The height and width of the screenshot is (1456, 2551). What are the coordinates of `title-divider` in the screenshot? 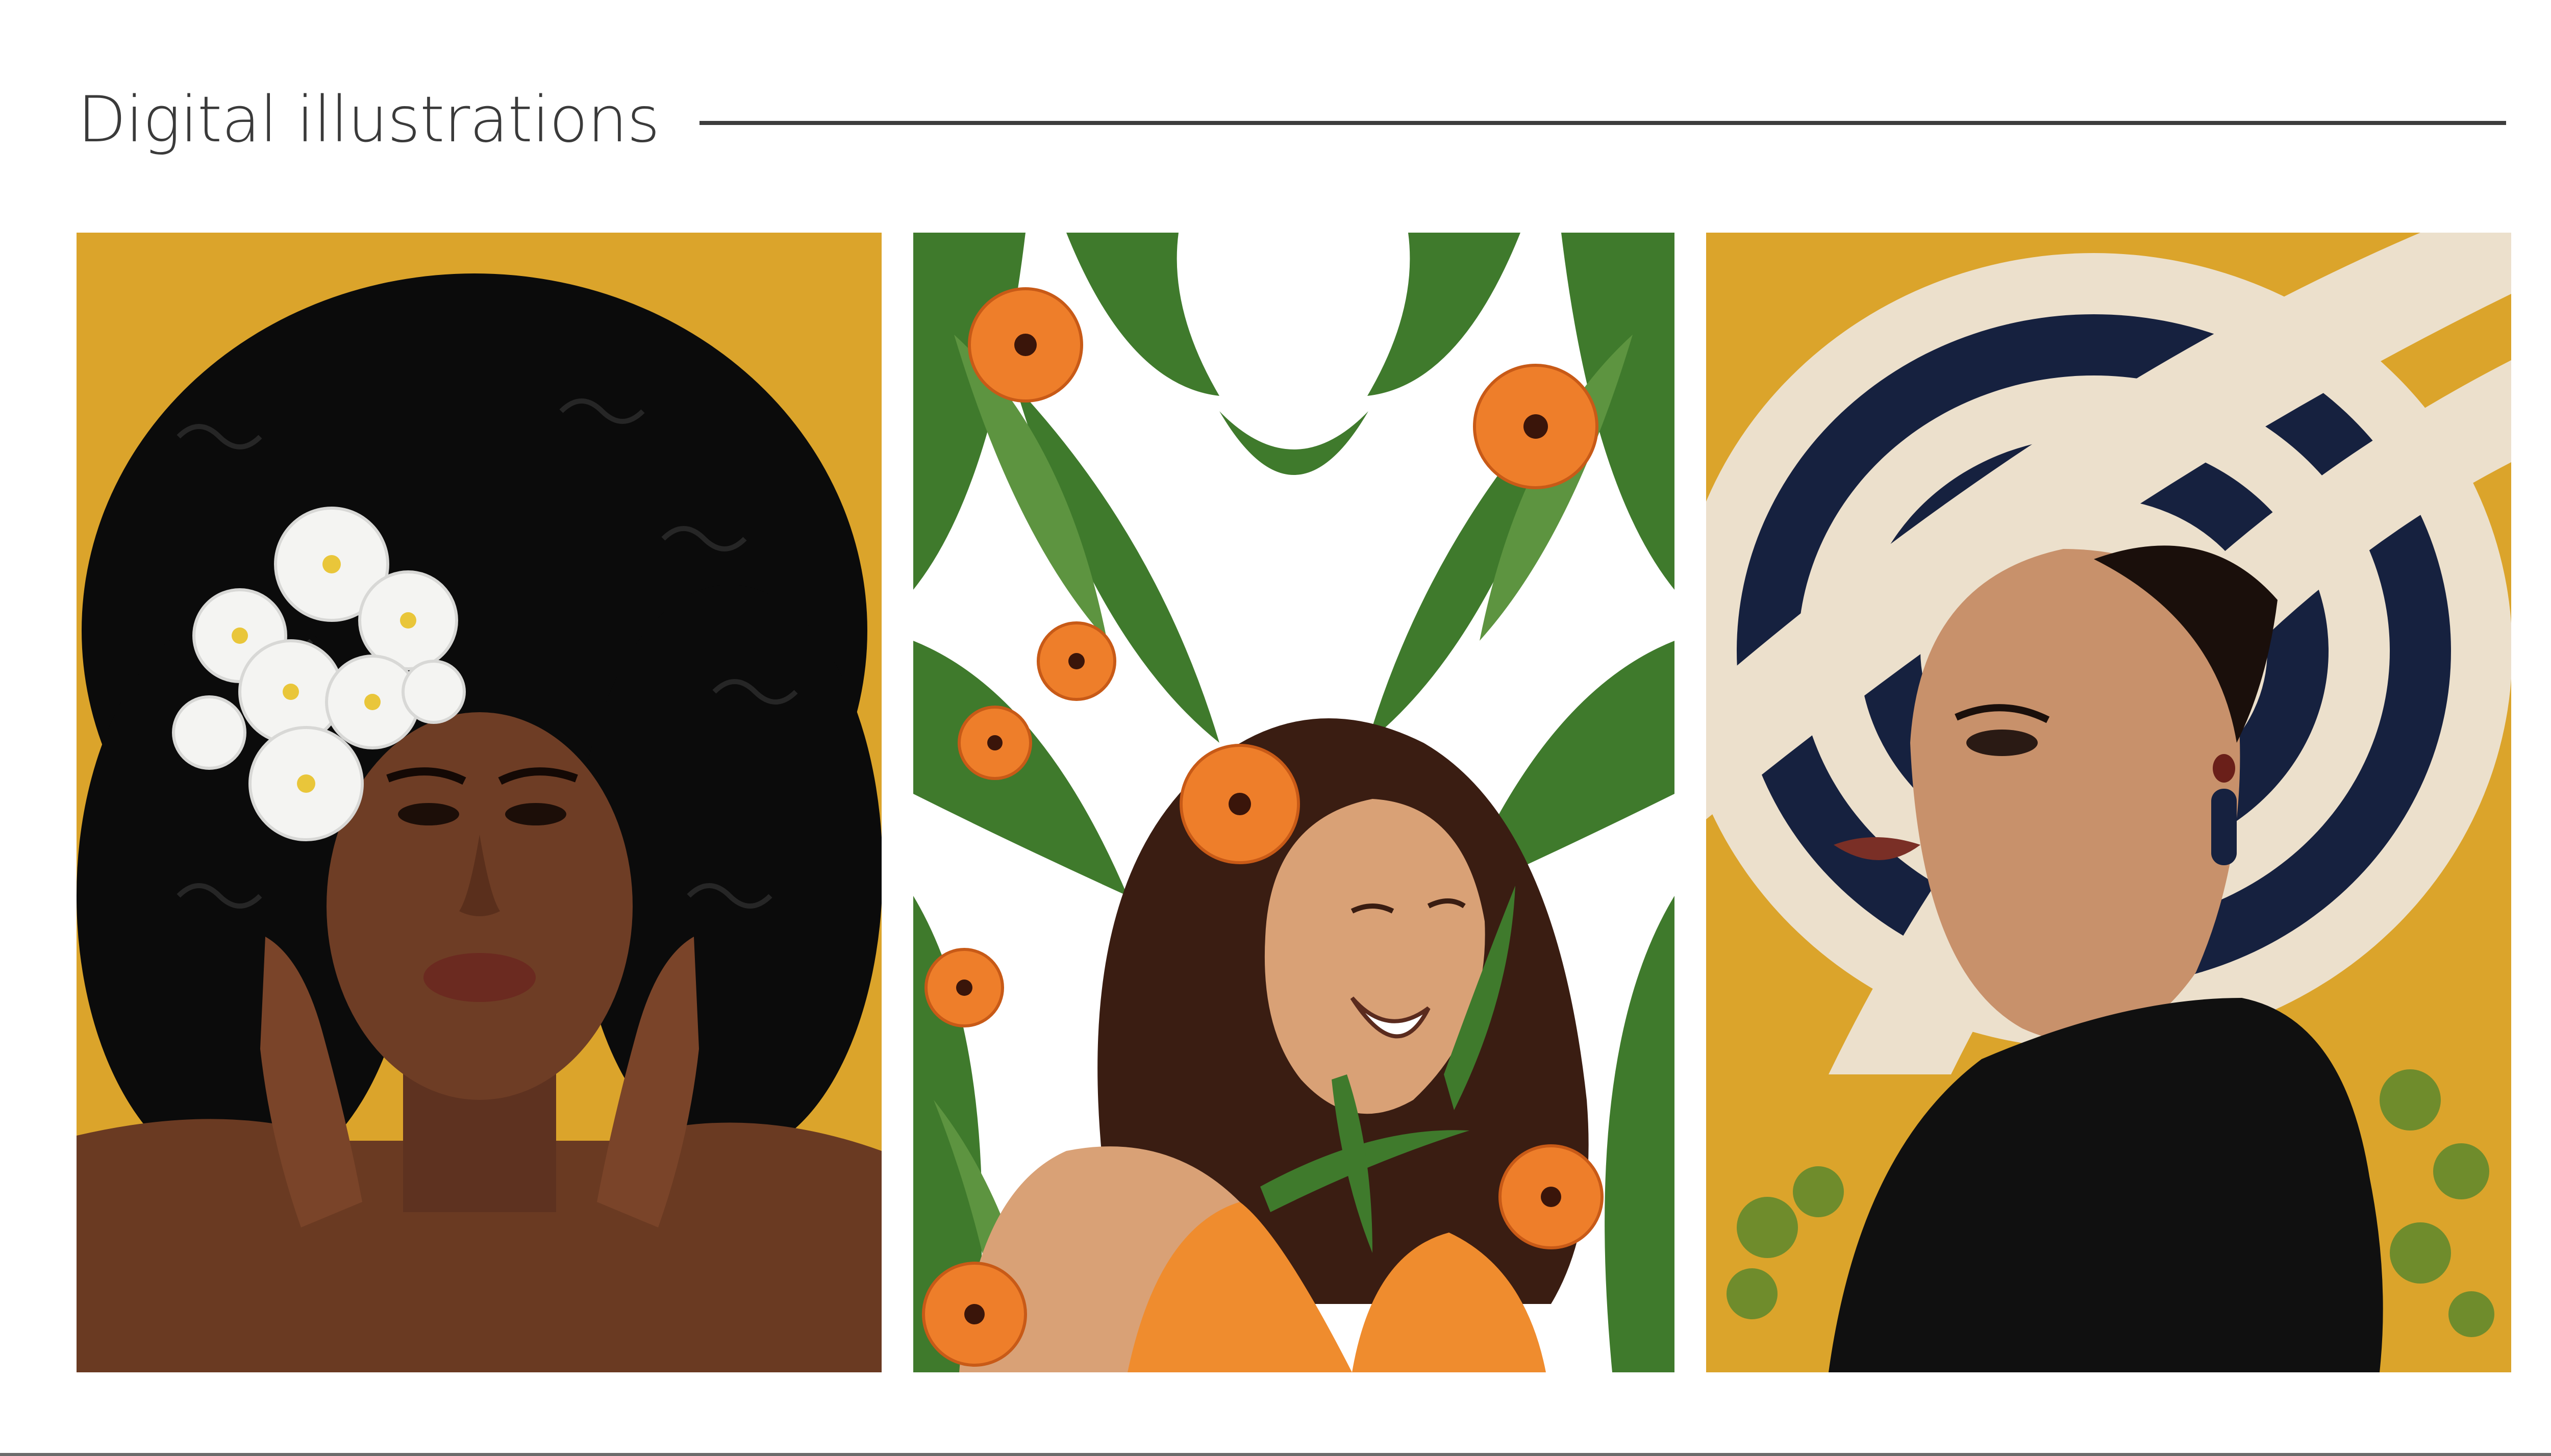 It's located at (1602, 123).